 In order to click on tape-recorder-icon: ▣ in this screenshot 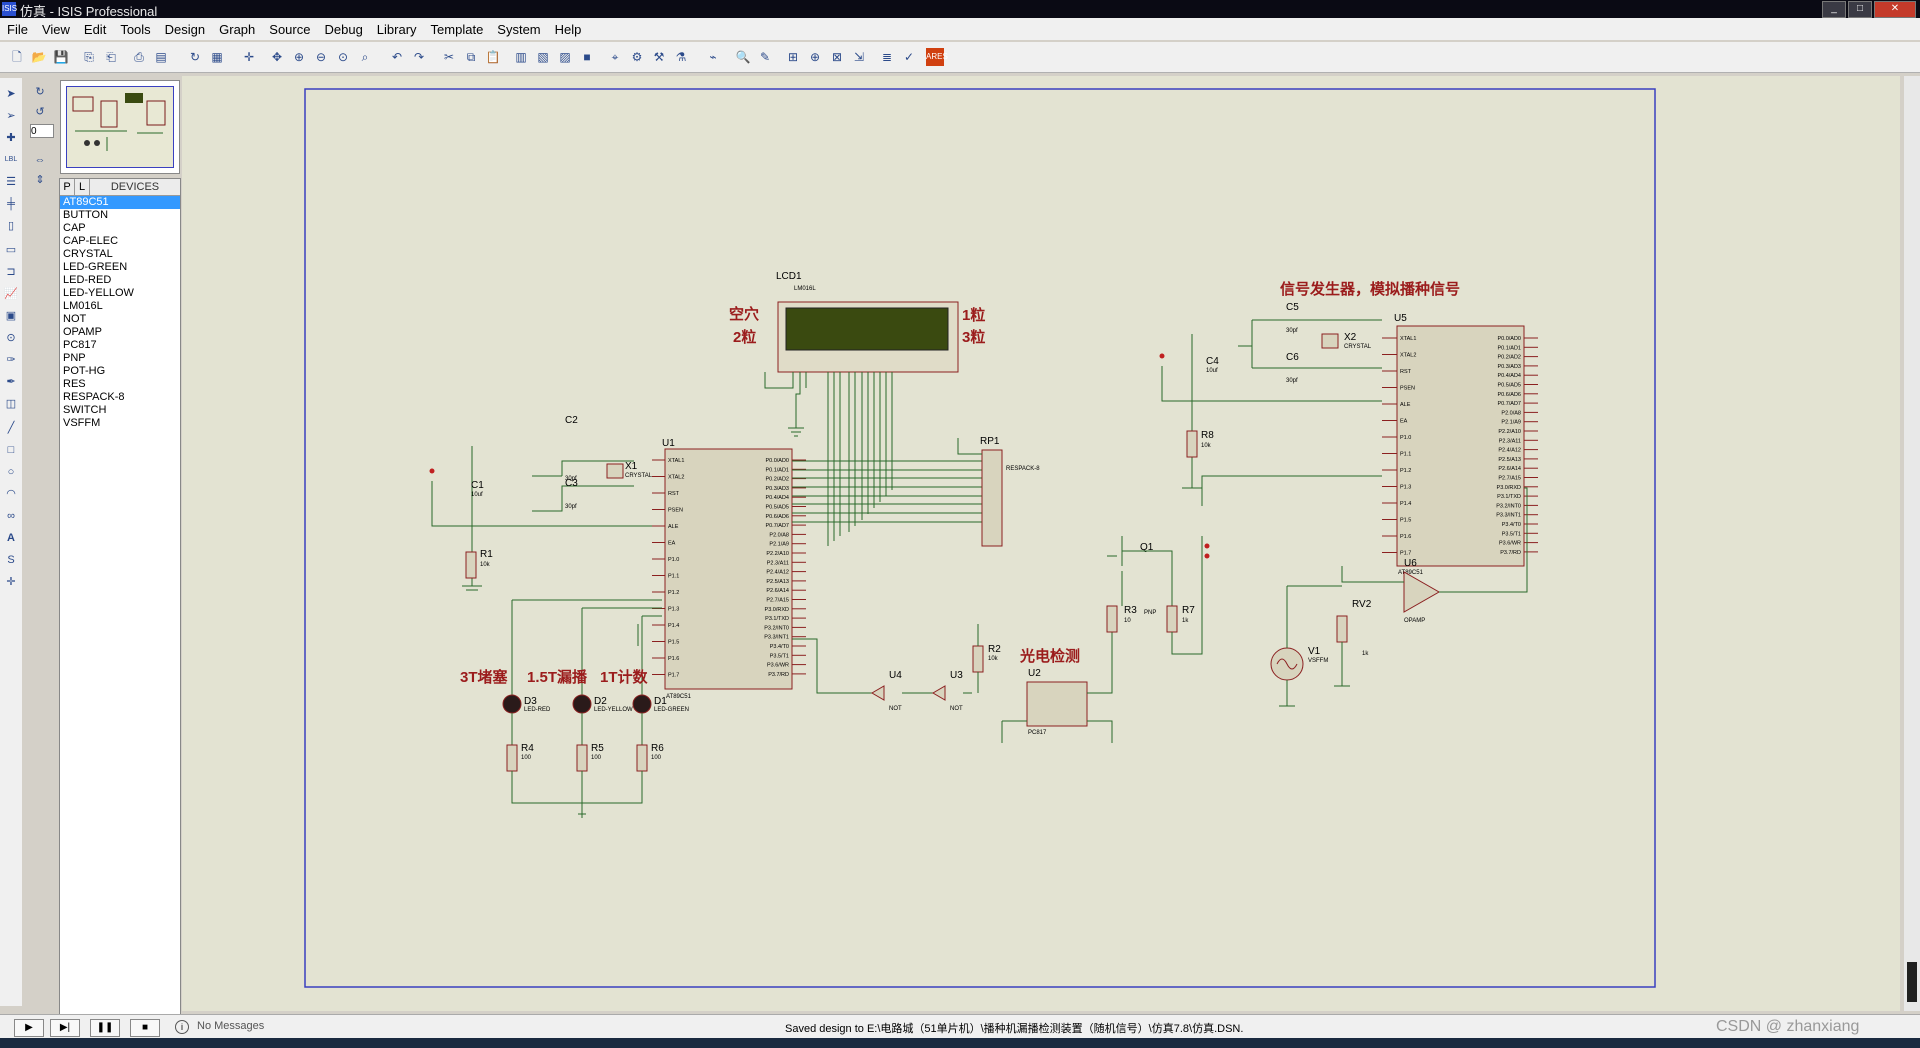, I will do `click(11, 316)`.